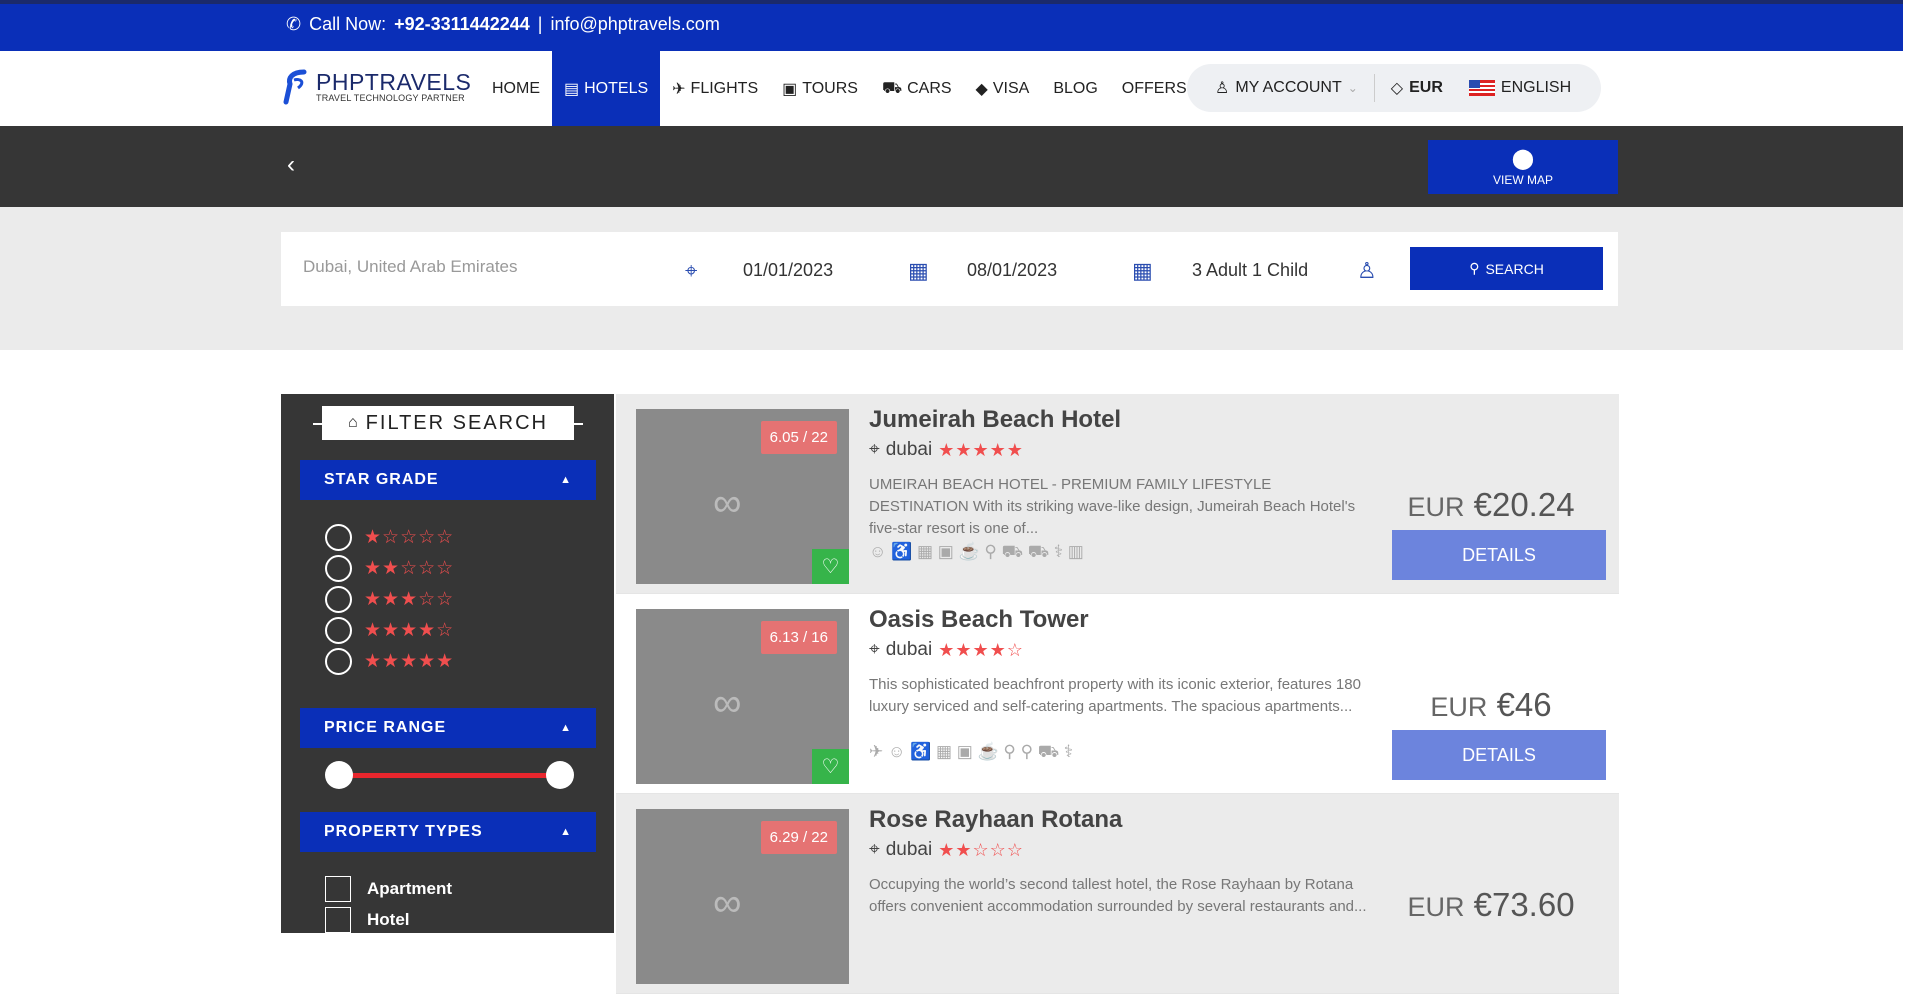  I want to click on search-button-label: SEARCH, so click(1514, 268).